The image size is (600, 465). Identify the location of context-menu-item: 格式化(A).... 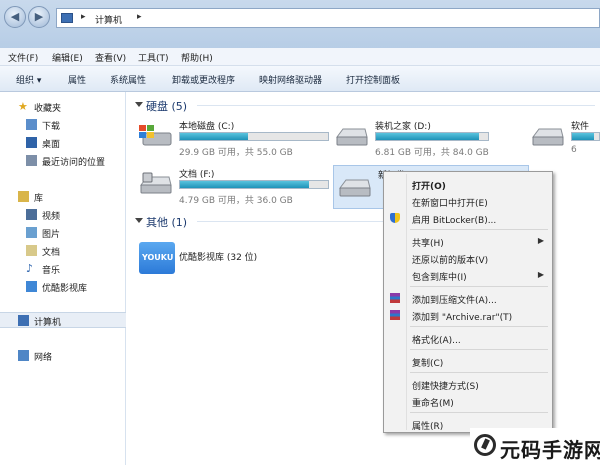
(468, 338).